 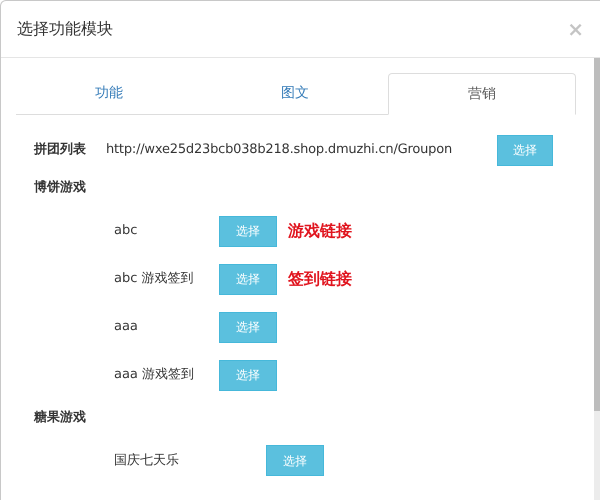 I want to click on section-label: 糖果游戏, so click(x=60, y=417).